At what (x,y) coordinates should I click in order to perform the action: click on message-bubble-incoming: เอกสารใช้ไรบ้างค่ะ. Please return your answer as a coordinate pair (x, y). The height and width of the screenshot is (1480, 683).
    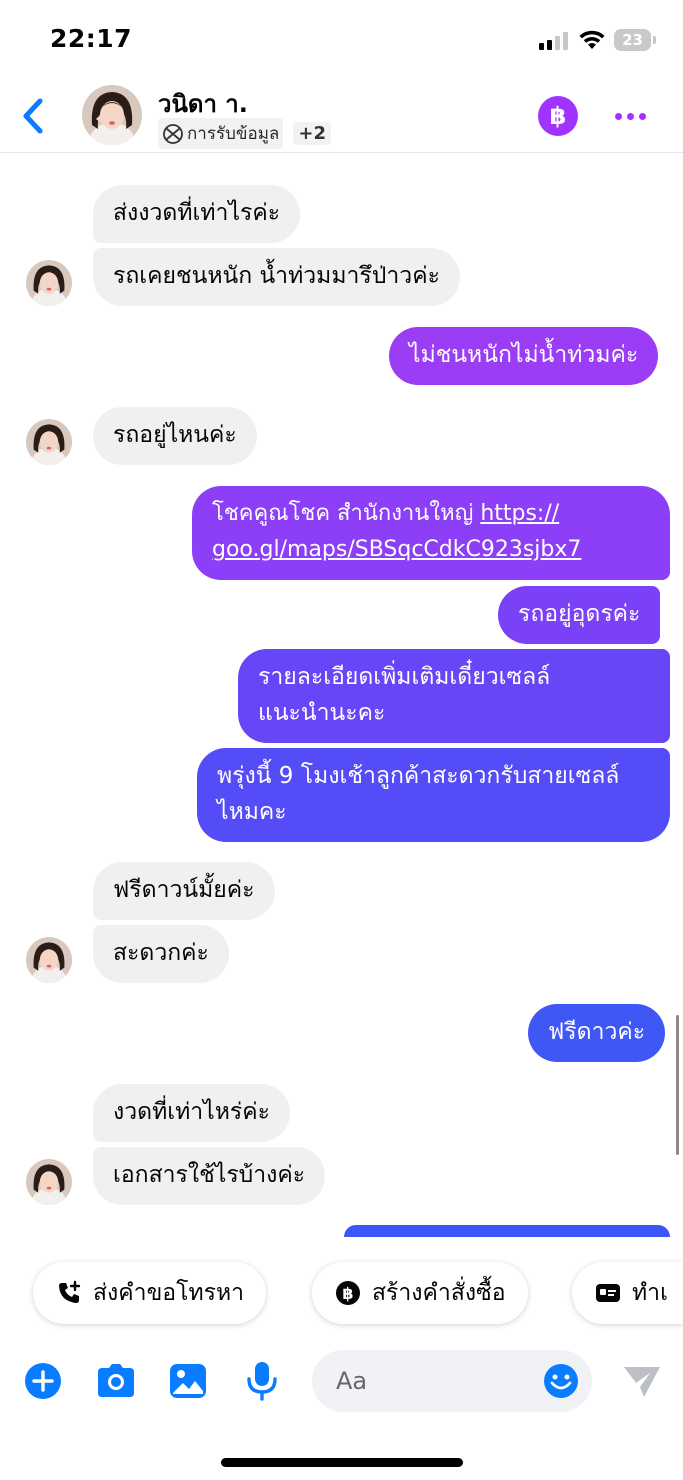
    Looking at the image, I should click on (209, 1176).